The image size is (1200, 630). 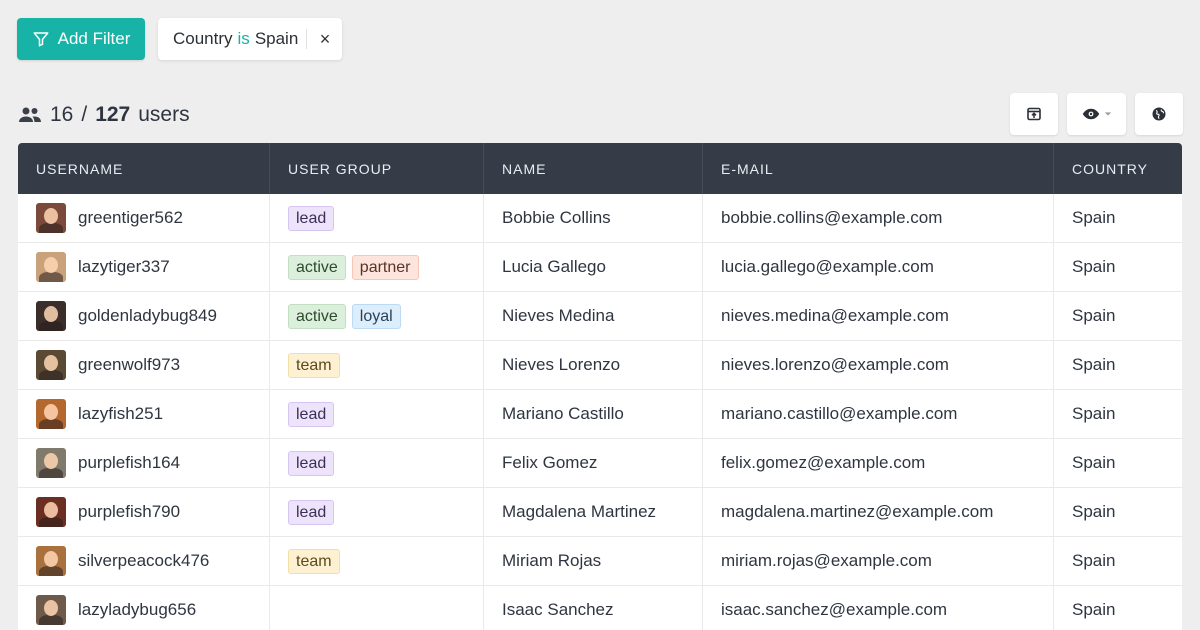 I want to click on cell-name: Felix Gomez, so click(x=593, y=463).